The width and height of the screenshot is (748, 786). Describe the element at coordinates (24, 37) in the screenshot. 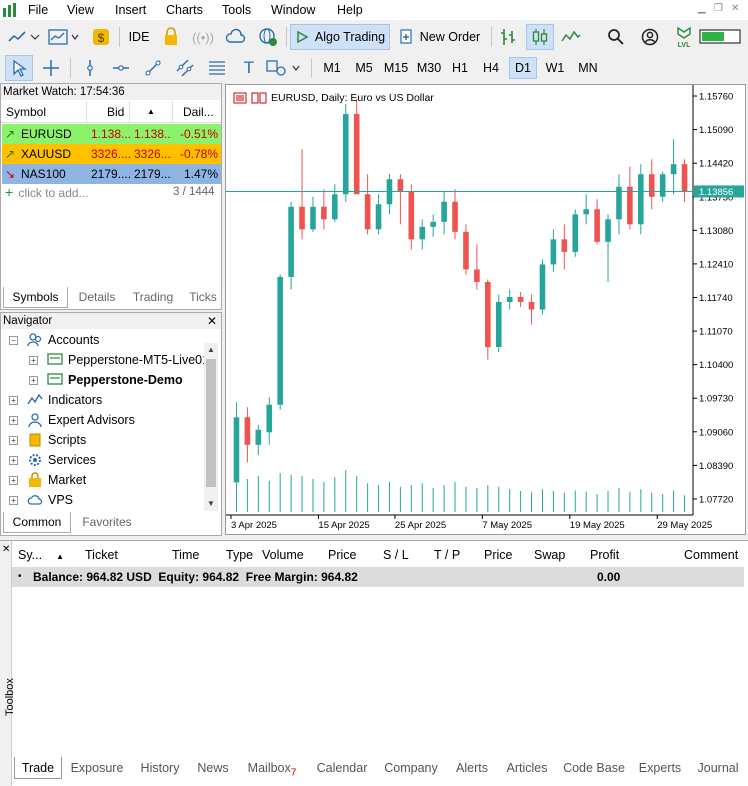

I see `new-chart-button` at that location.